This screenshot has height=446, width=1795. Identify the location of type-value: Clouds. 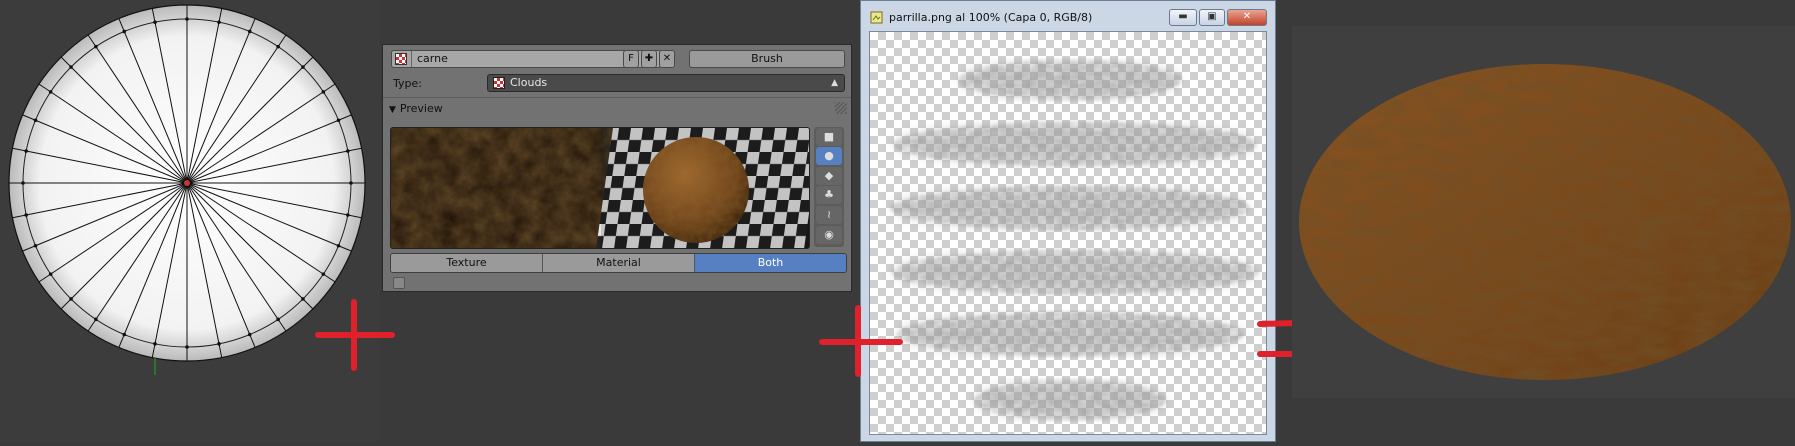
(529, 82).